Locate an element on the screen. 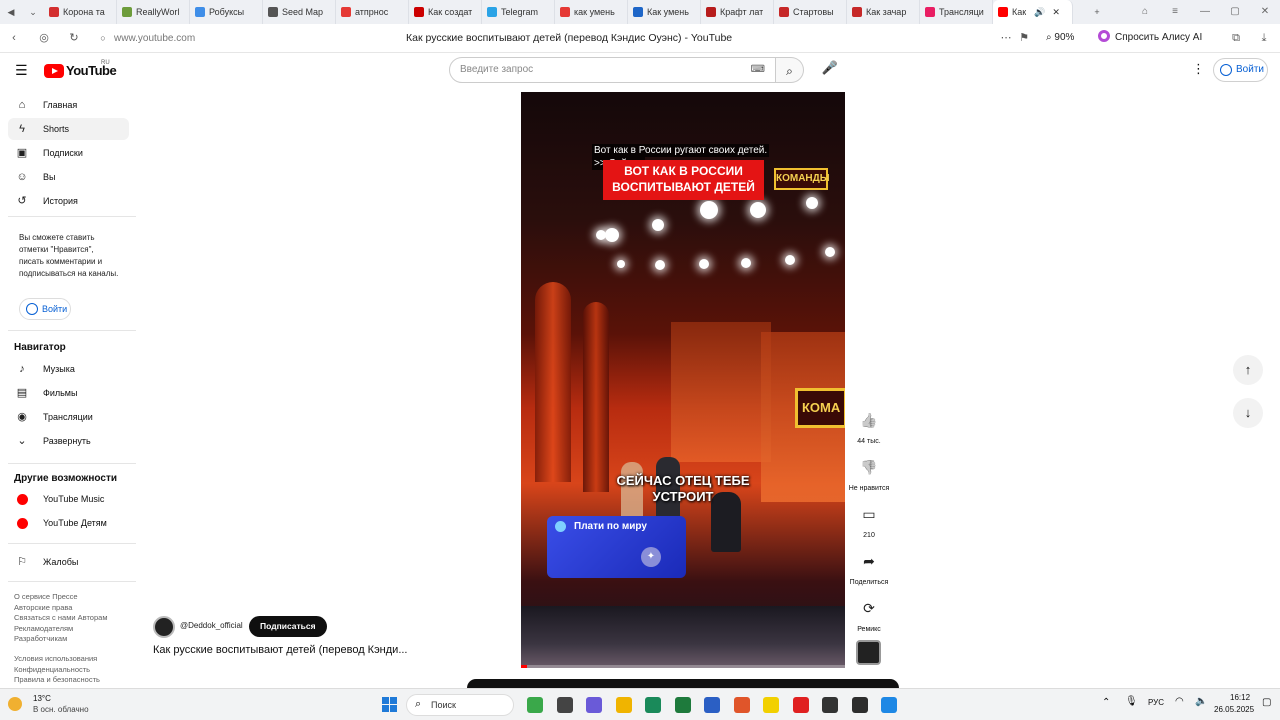 The image size is (1280, 720). browser-tab: ReallyWorl is located at coordinates (153, 12).